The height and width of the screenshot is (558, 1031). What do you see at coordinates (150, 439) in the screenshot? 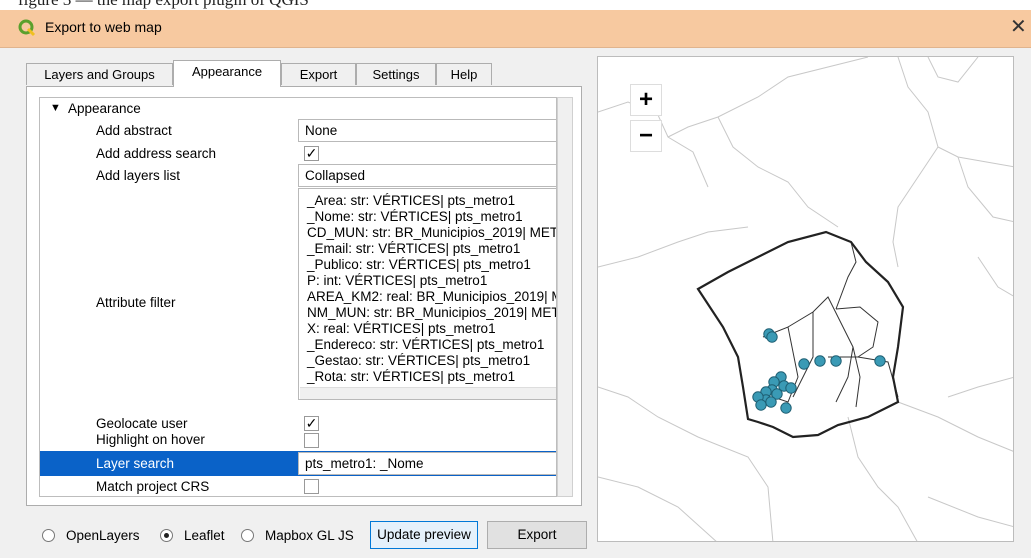
I see `highlight-on-hover-label: Highlight on hover` at bounding box center [150, 439].